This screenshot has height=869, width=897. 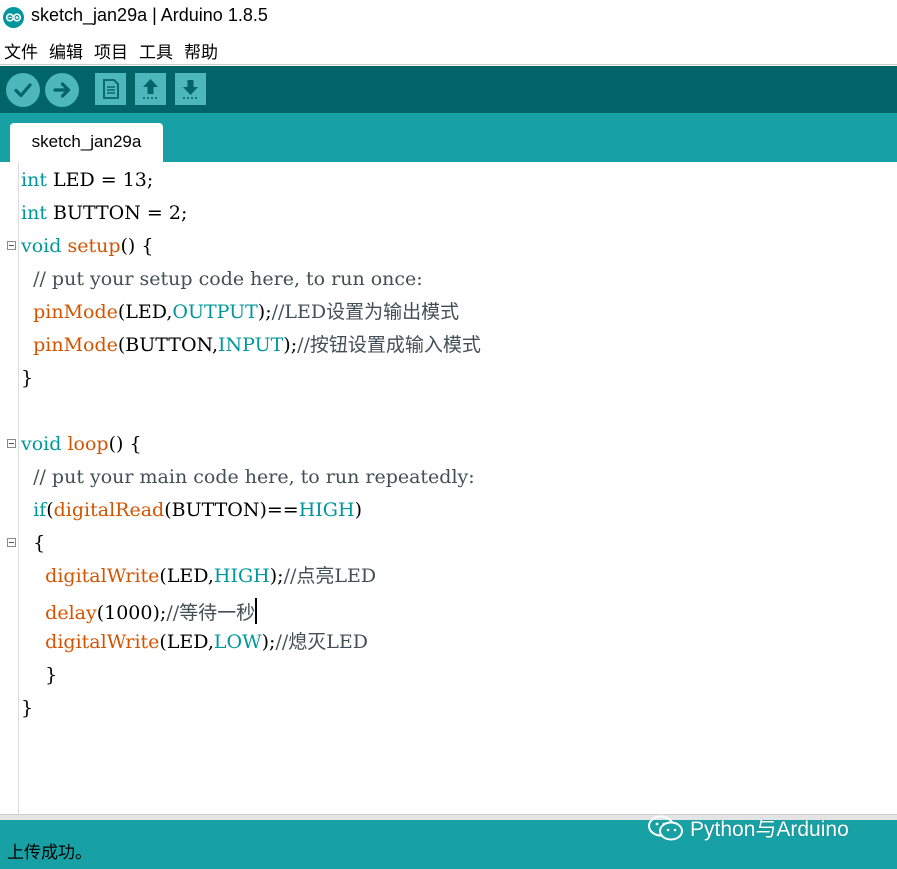 I want to click on code-token: INPUT, so click(x=251, y=345).